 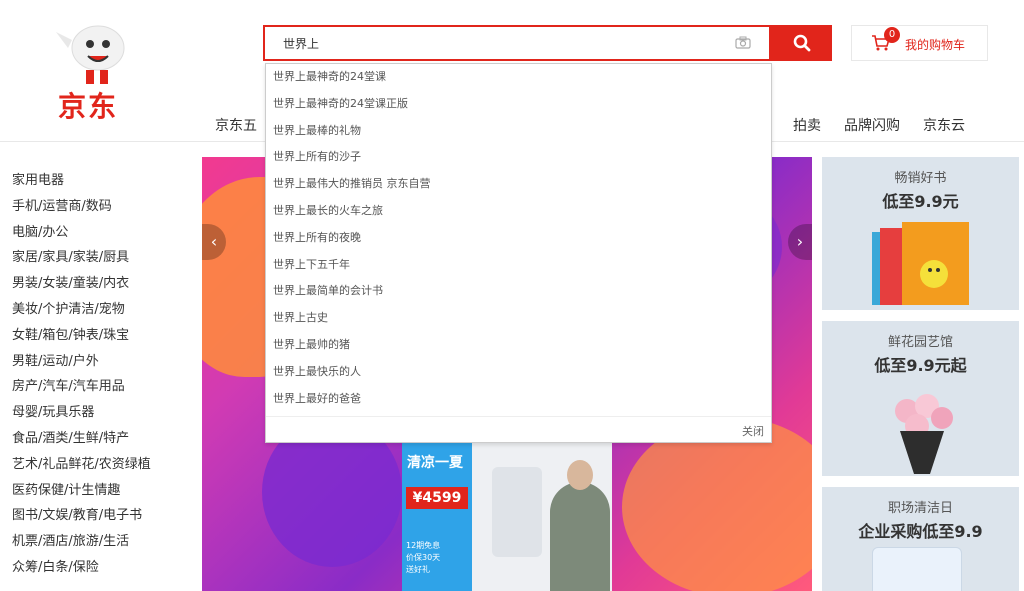 What do you see at coordinates (872, 125) in the screenshot?
I see `nav-item-brand-flash: 品牌闪购` at bounding box center [872, 125].